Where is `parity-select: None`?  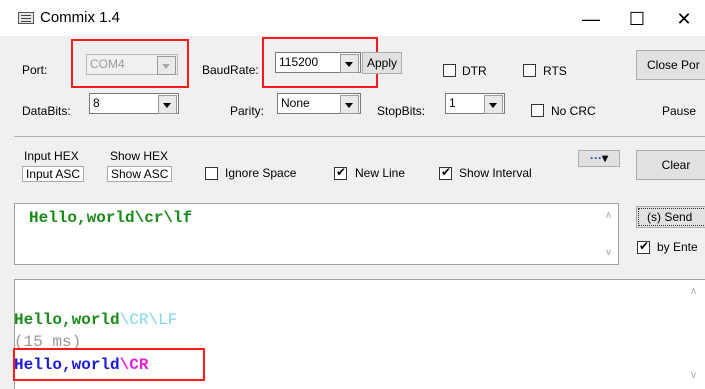 parity-select: None is located at coordinates (319, 103).